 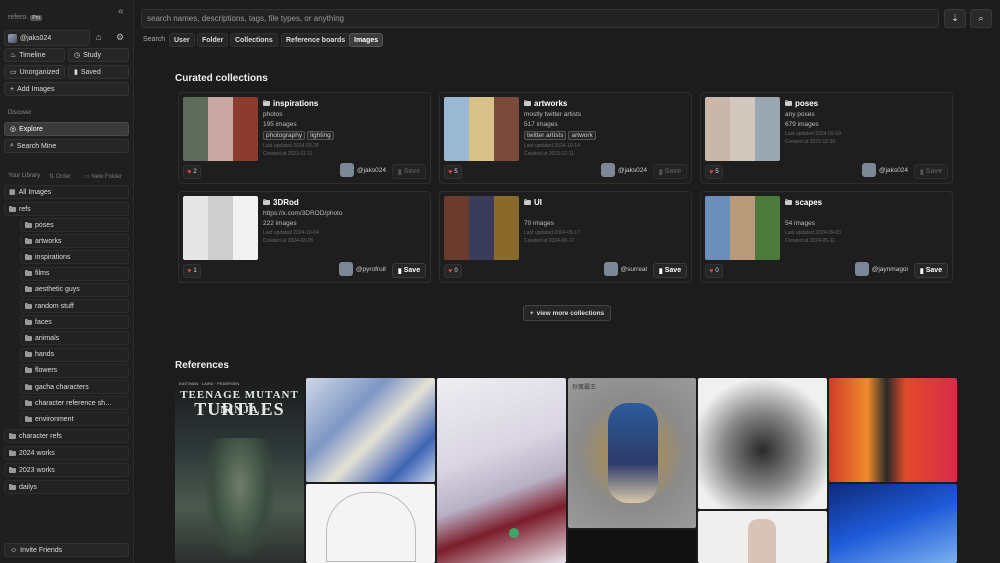 I want to click on nav-study: ◷ Study, so click(x=98, y=55).